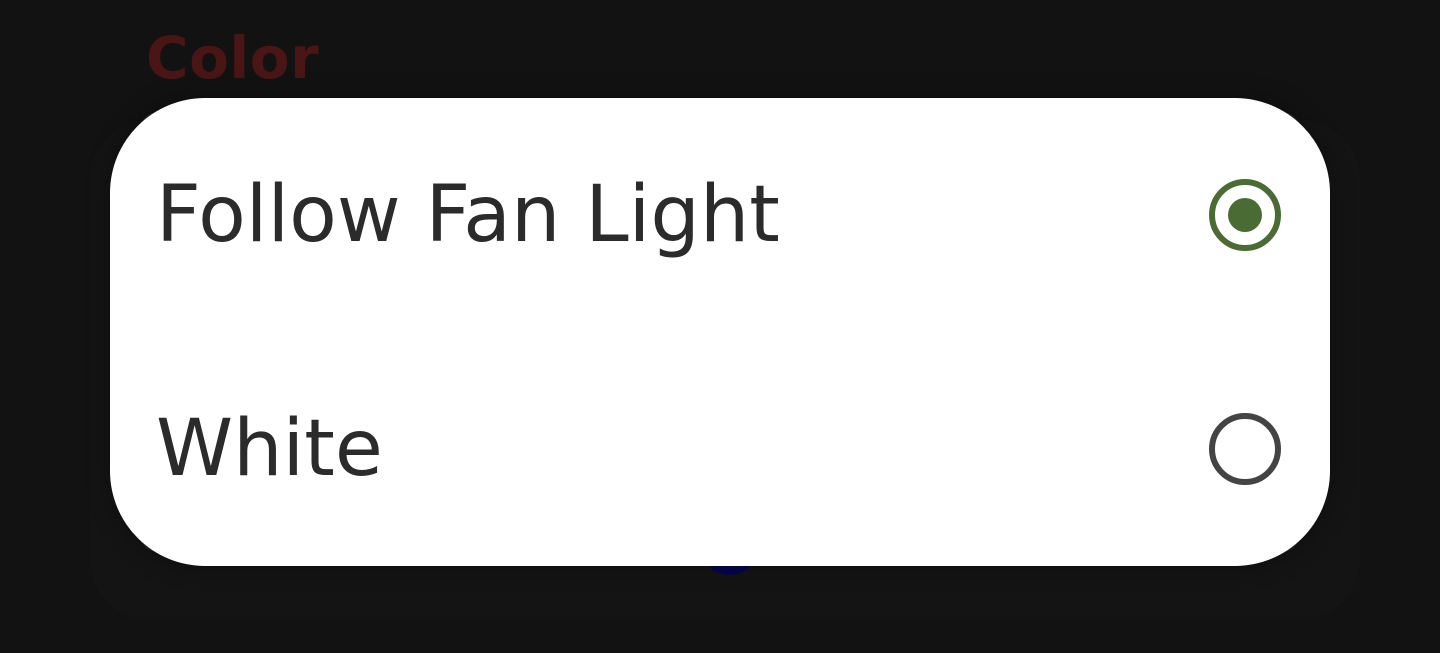  I want to click on radio-button-selected, so click(1245, 215).